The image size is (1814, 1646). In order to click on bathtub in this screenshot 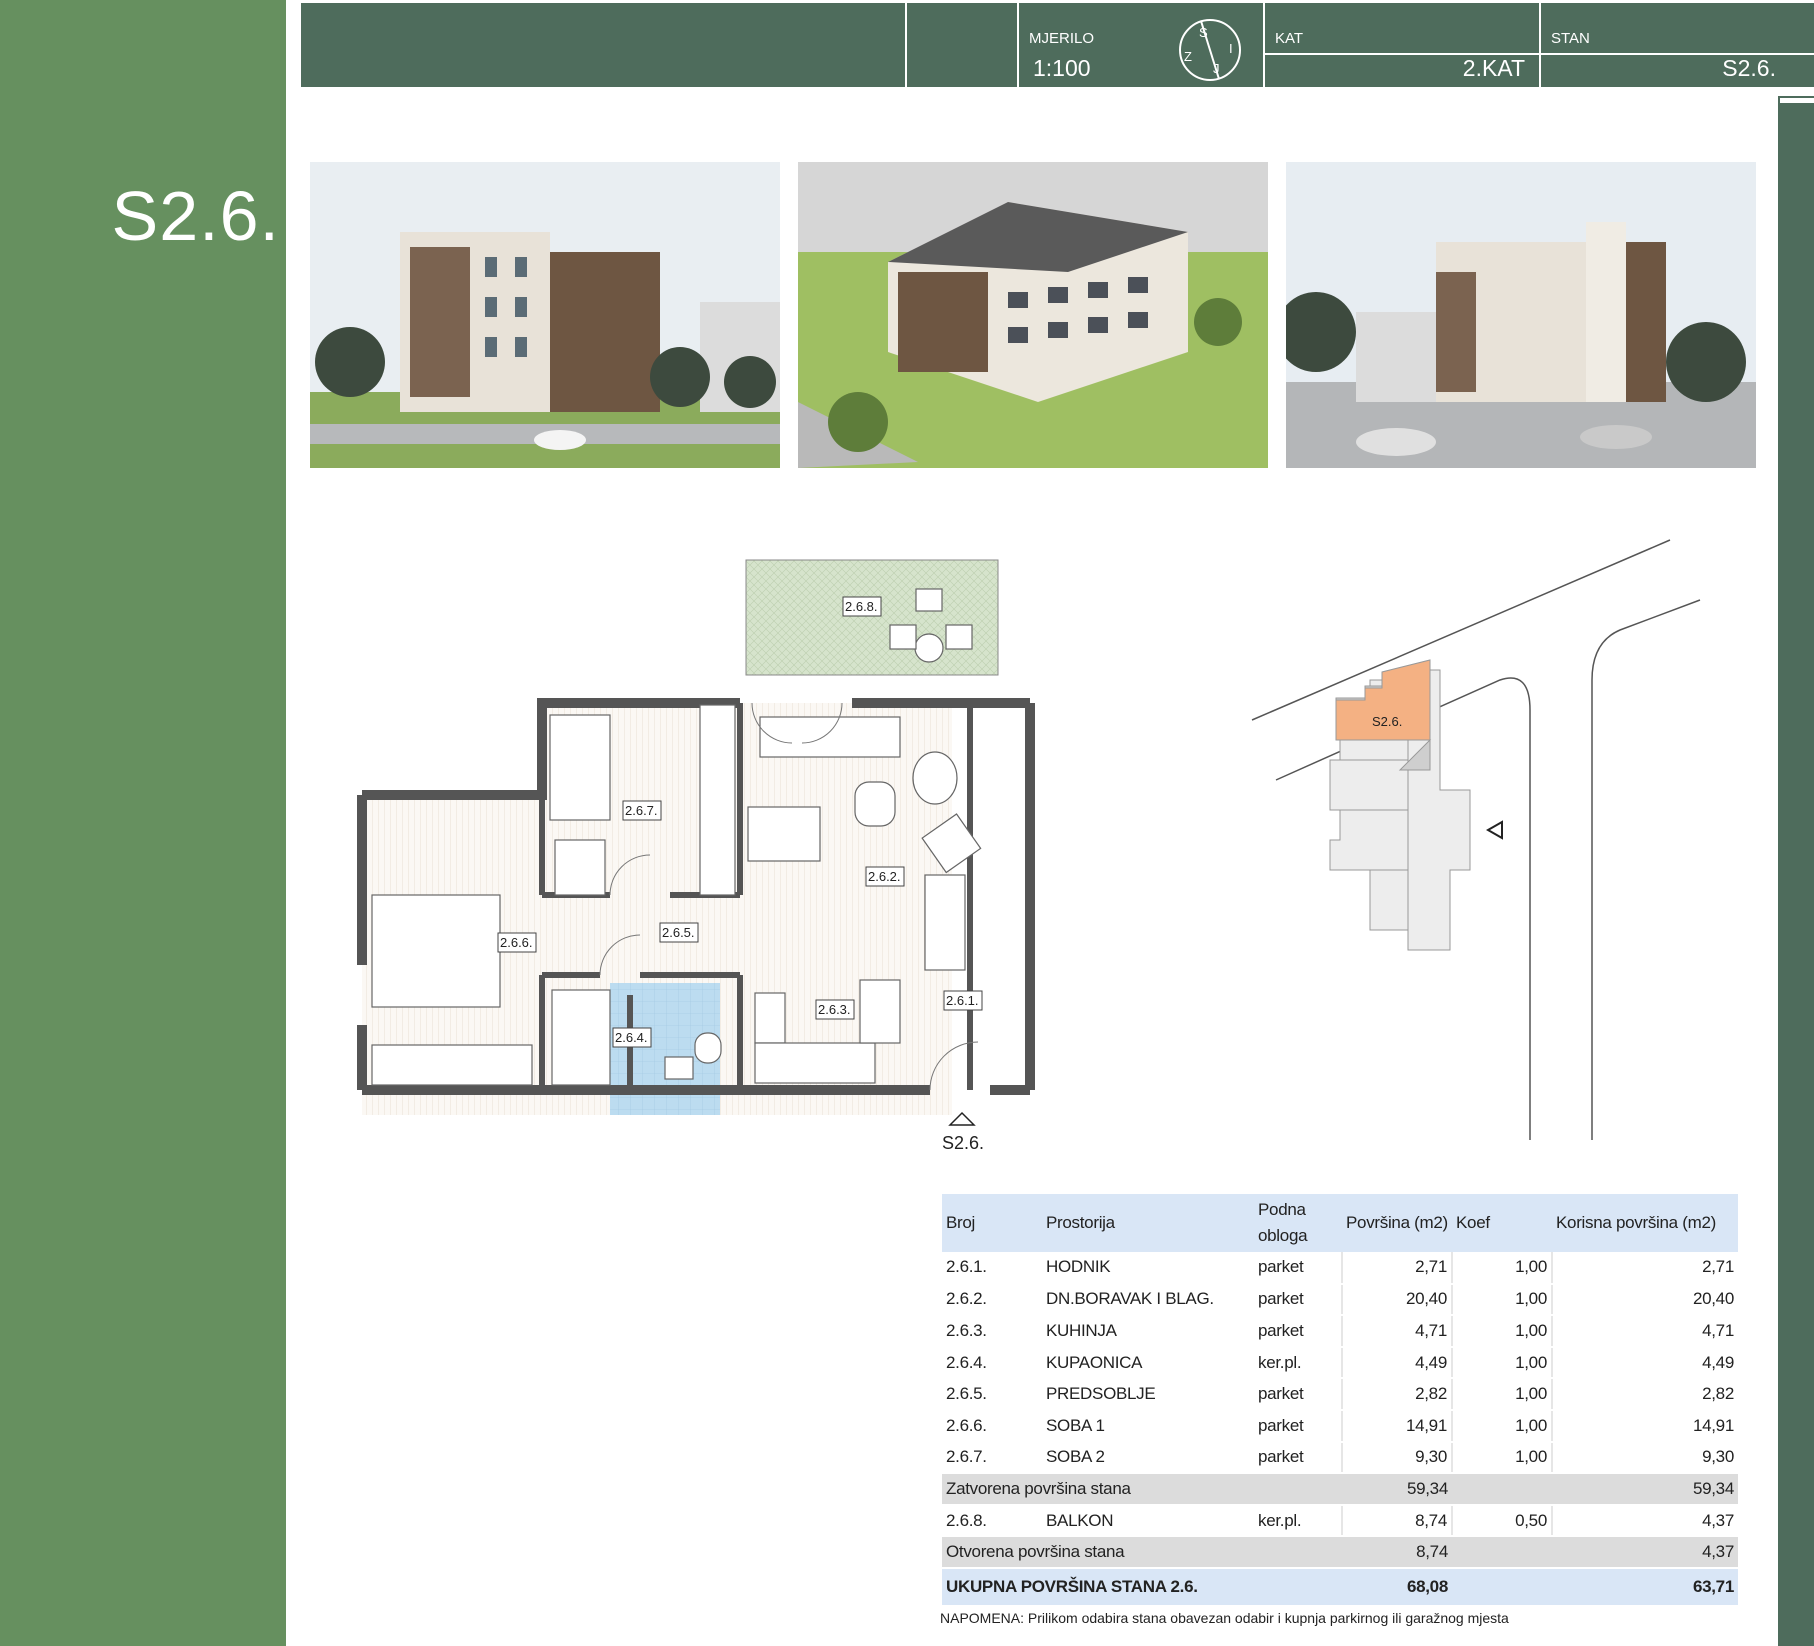, I will do `click(581, 1037)`.